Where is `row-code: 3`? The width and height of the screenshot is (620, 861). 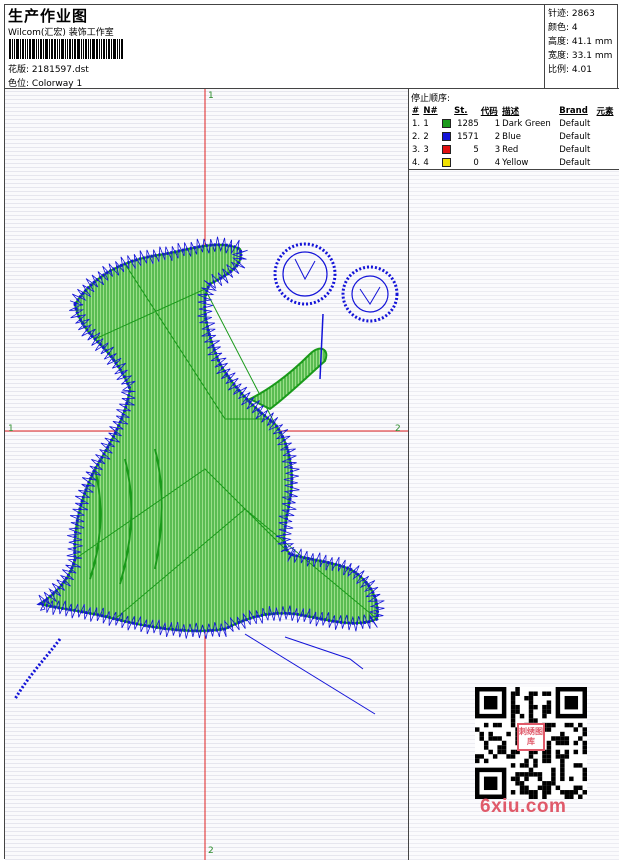
row-code: 3 is located at coordinates (497, 149).